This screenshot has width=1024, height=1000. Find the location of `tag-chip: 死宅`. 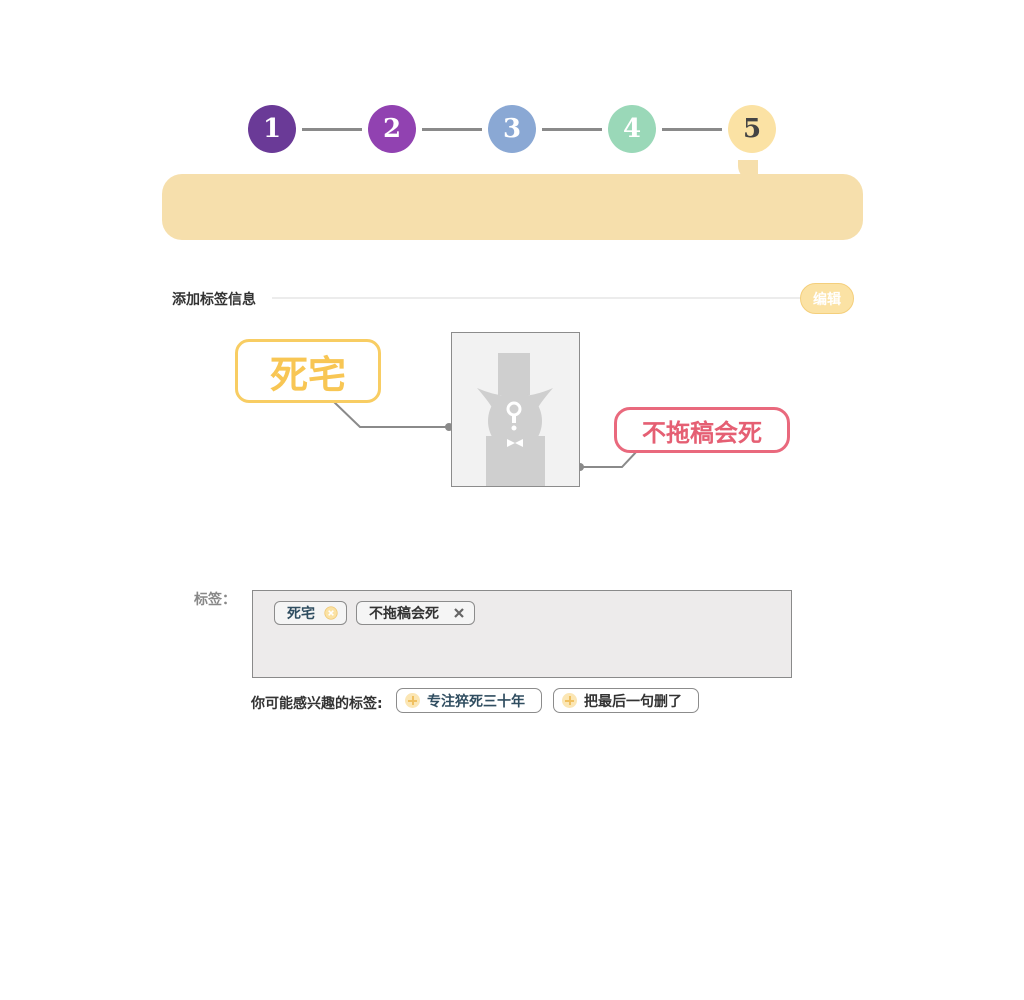

tag-chip: 死宅 is located at coordinates (310, 613).